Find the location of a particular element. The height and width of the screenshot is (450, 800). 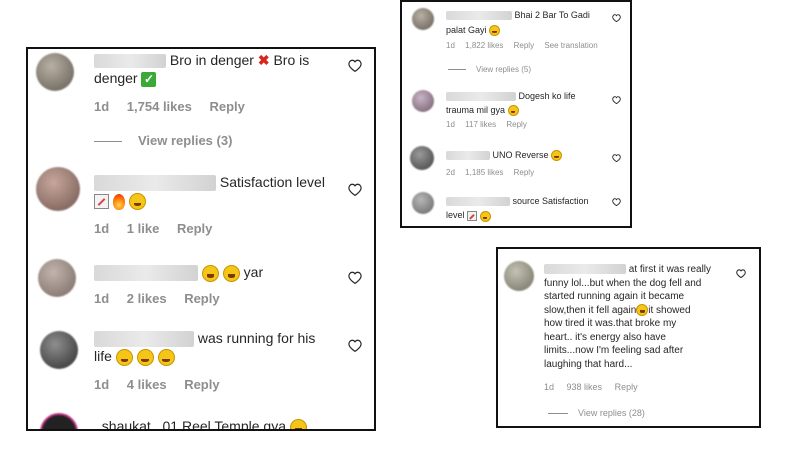

like-count: 2 likes is located at coordinates (147, 298).